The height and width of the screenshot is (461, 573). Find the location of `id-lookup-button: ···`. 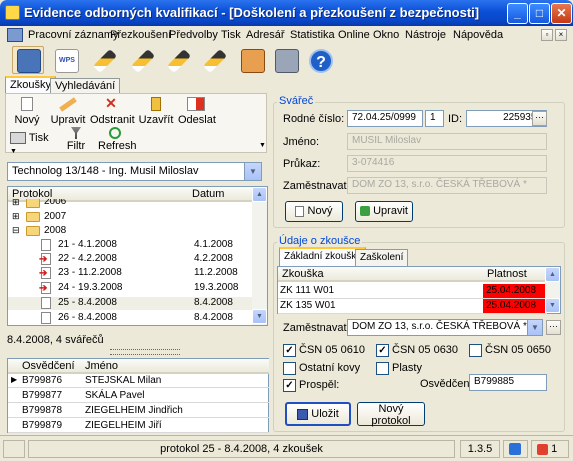

id-lookup-button: ··· is located at coordinates (539, 118).